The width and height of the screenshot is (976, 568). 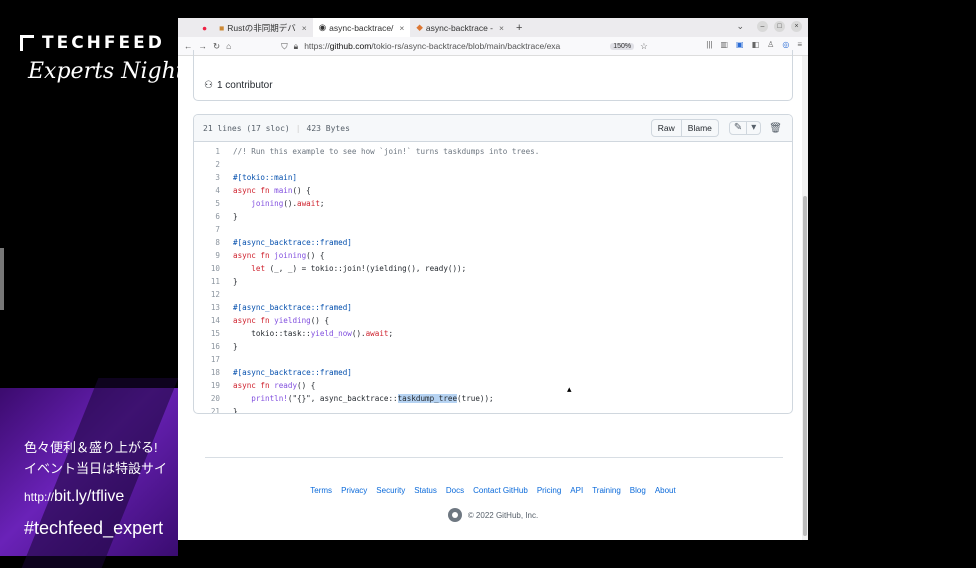 I want to click on footer-link: Docs, so click(x=455, y=490).